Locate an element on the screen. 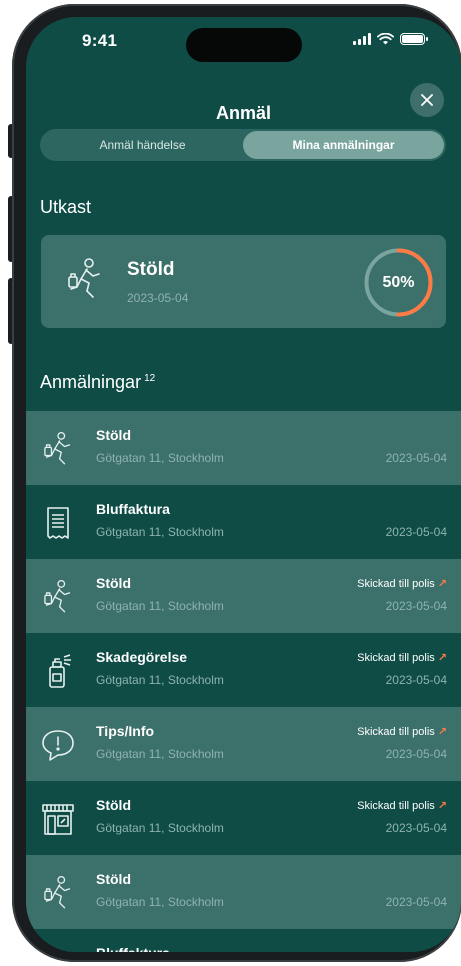  wifi-icon is located at coordinates (385, 39).